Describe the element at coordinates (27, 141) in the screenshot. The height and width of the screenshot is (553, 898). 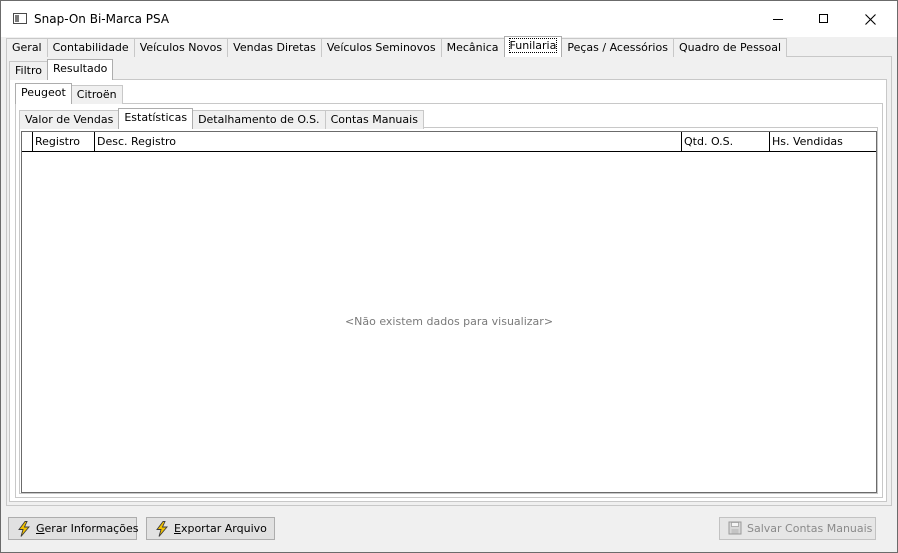
I see `row-indicator-header` at that location.